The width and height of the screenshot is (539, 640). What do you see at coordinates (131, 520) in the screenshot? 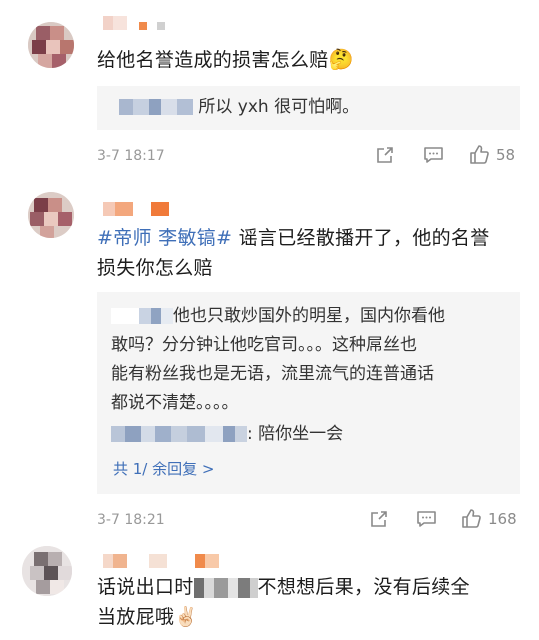
I see `timestamp: 3-7 18:21` at bounding box center [131, 520].